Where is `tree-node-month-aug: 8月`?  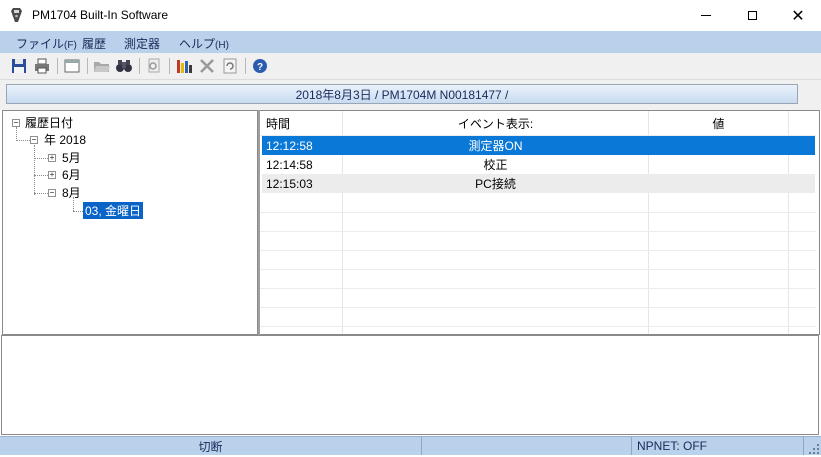 tree-node-month-aug: 8月 is located at coordinates (71, 192).